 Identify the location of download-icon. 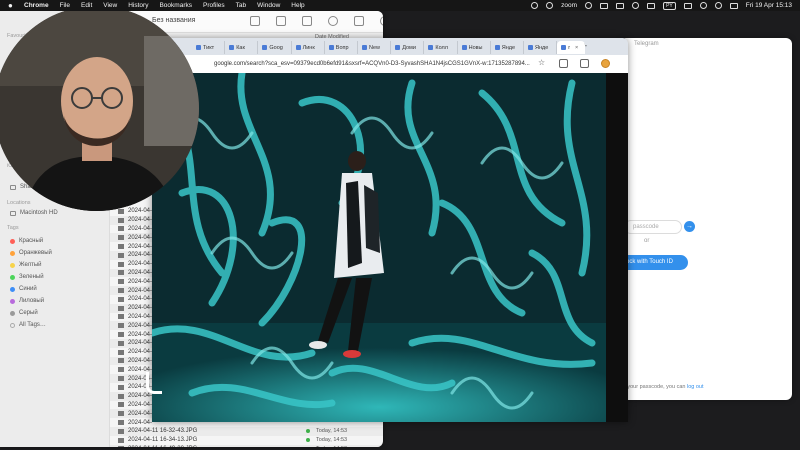
(584, 63).